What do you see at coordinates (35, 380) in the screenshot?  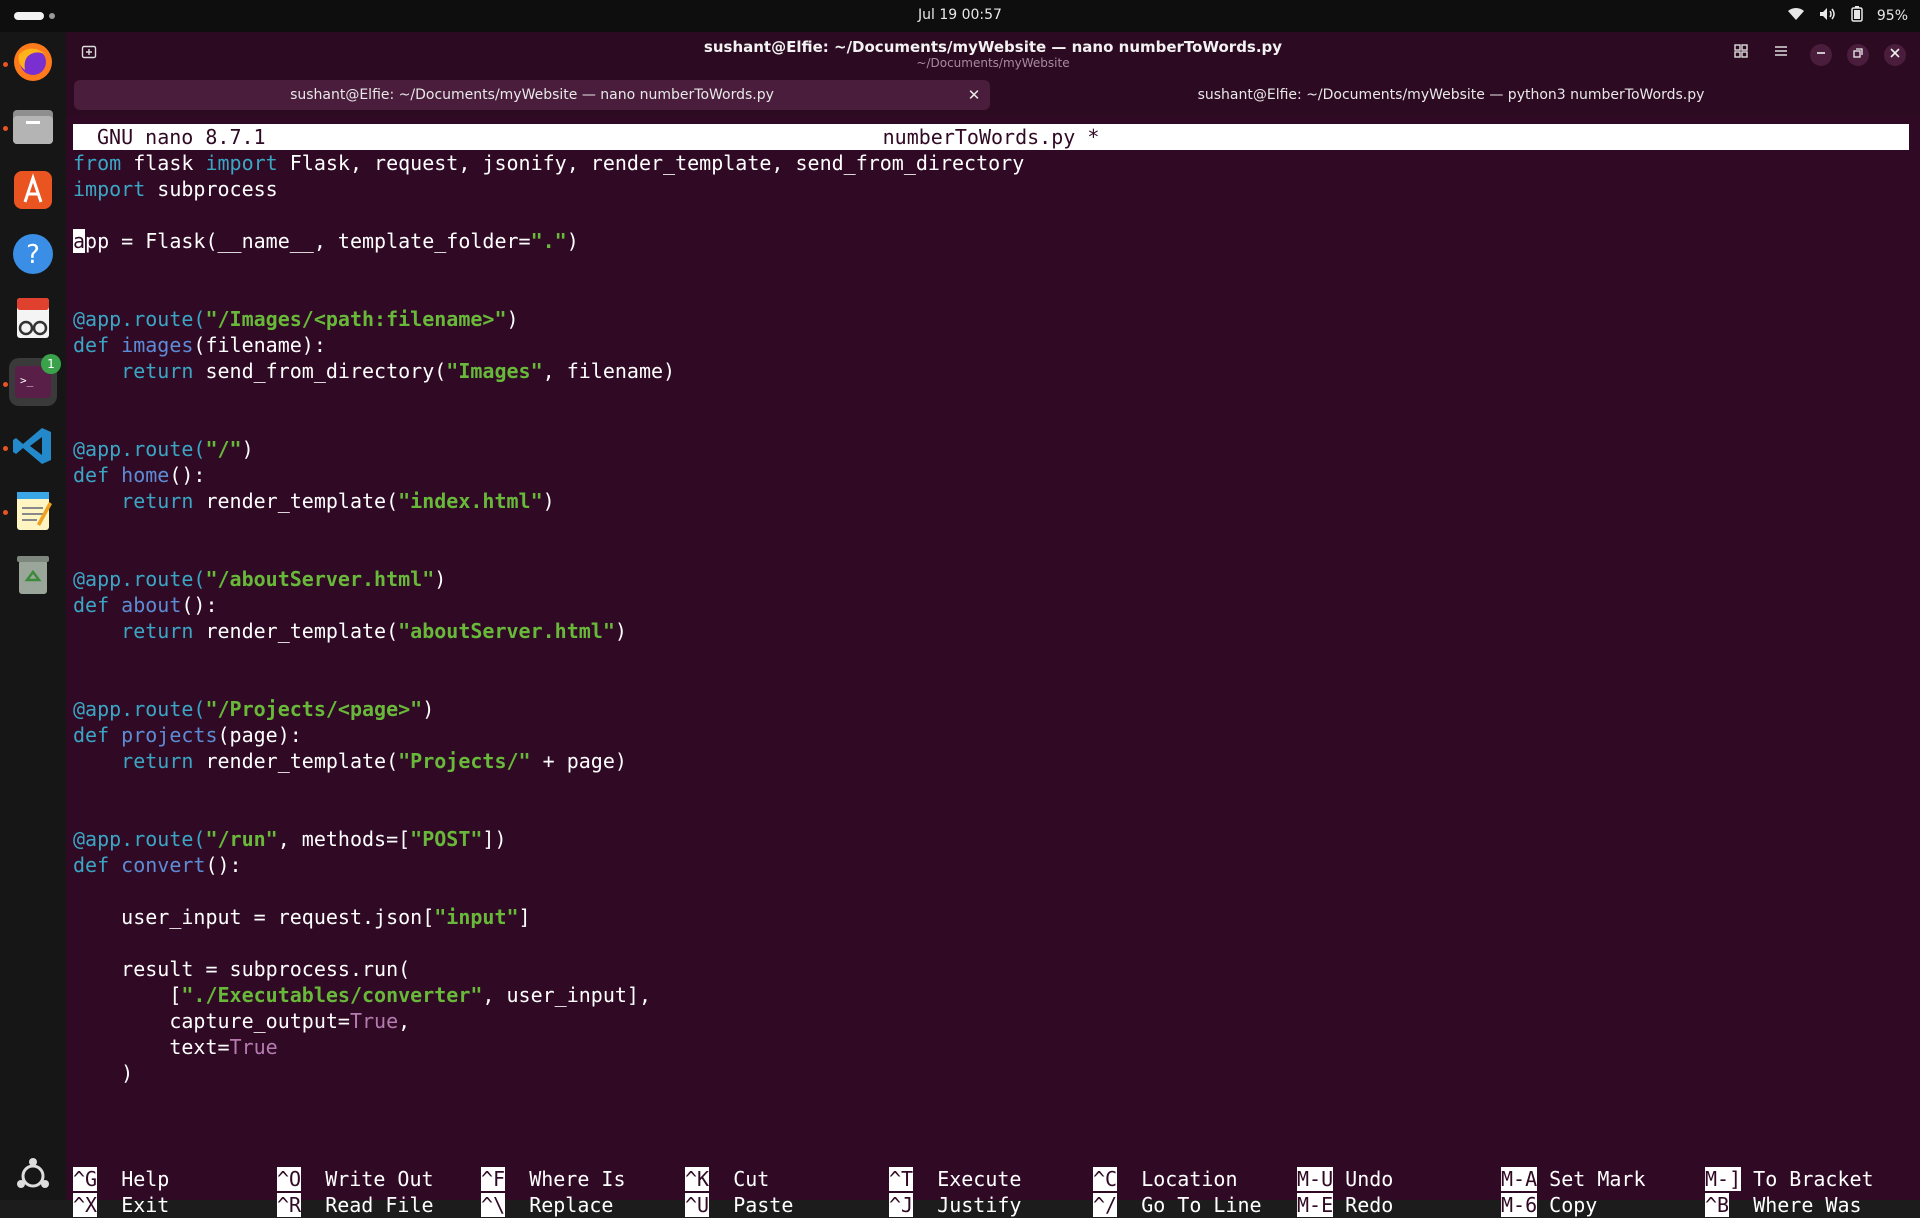 I see `terminal-icon: >_ 1` at bounding box center [35, 380].